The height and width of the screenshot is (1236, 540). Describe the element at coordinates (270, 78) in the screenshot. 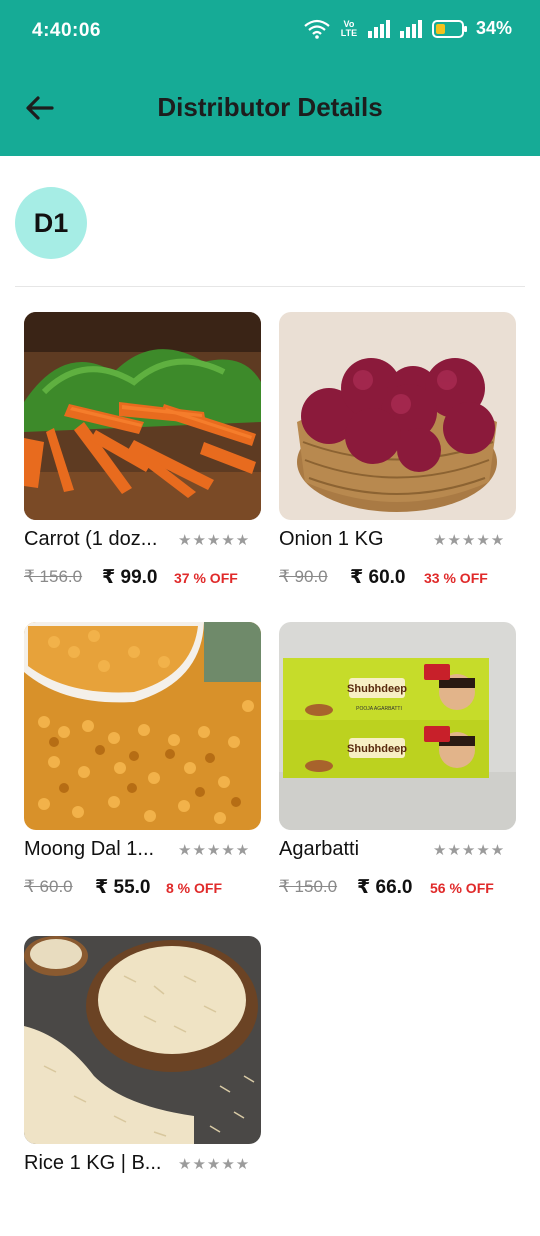

I see `app-bar: 4:40:06 Vo LTE 34% Distributor Details` at that location.